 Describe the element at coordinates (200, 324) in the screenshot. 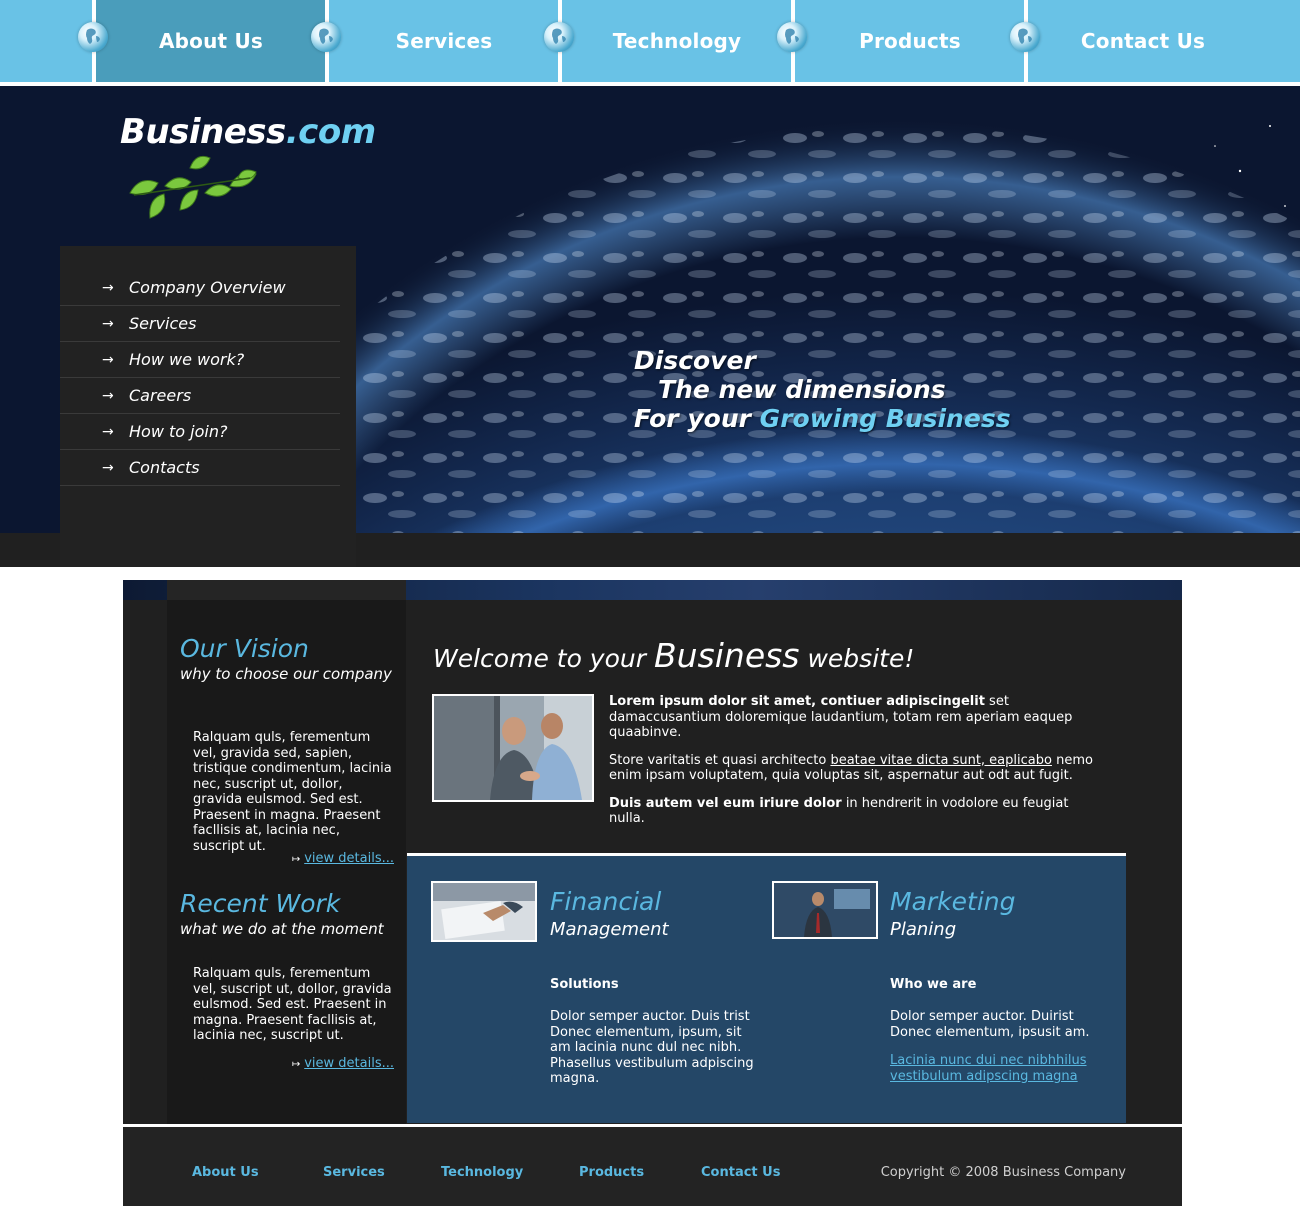

I see `side-menu-item-services: → Services` at that location.